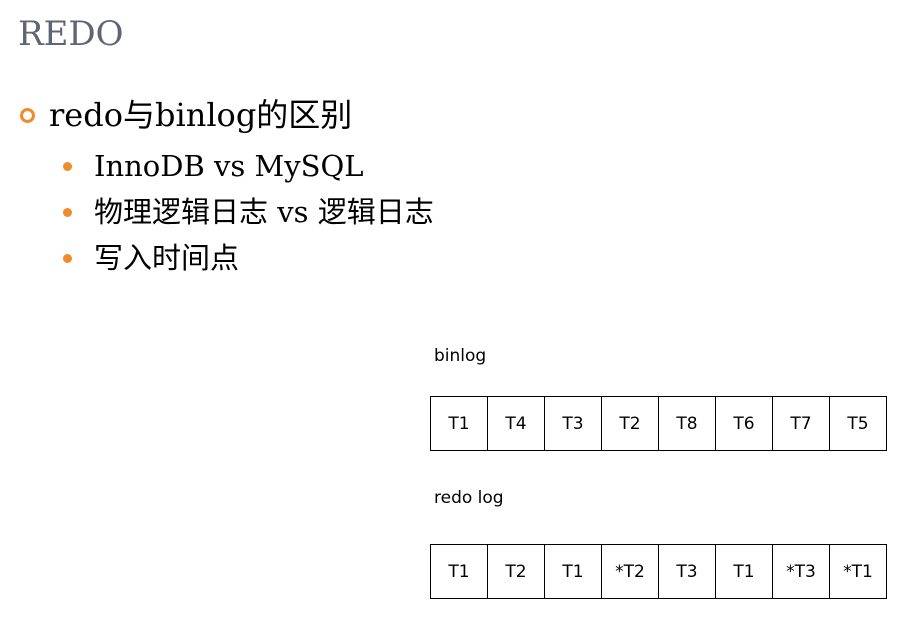 This screenshot has height=619, width=905. What do you see at coordinates (858, 423) in the screenshot?
I see `binlog-cell: T5` at bounding box center [858, 423].